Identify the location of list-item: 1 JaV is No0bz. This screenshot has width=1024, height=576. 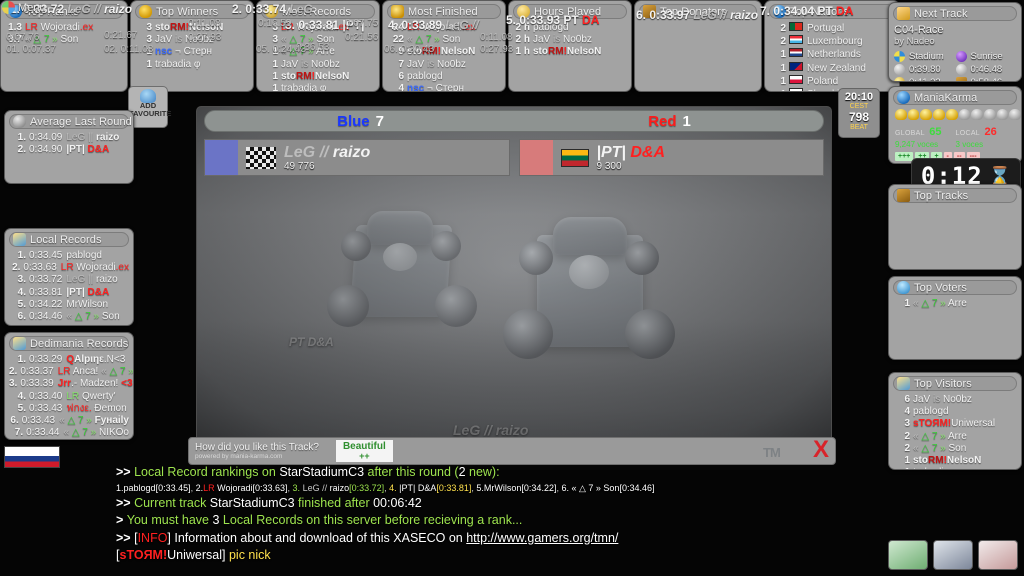
(318, 65).